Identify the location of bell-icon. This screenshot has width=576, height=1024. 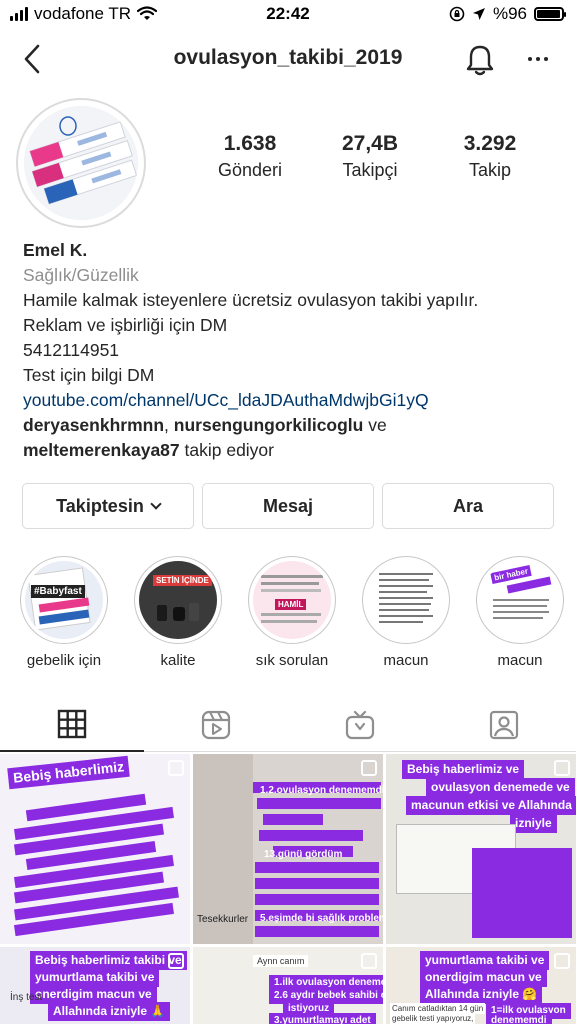
(480, 60).